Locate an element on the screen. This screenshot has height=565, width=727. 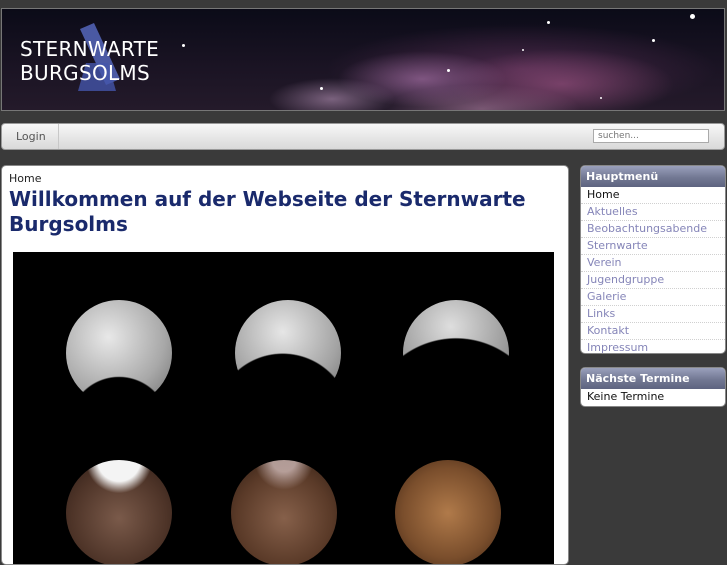
breadcrumb: Home is located at coordinates (25, 178).